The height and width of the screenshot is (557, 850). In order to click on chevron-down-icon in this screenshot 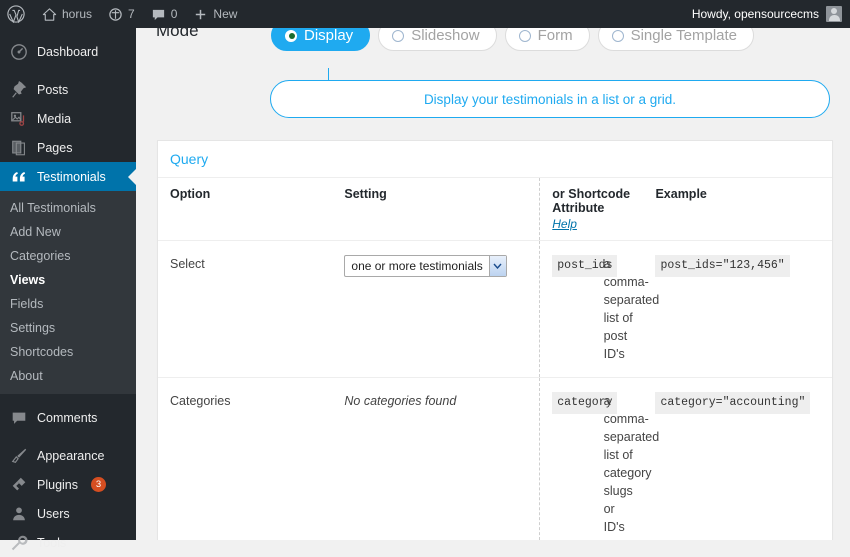, I will do `click(497, 266)`.